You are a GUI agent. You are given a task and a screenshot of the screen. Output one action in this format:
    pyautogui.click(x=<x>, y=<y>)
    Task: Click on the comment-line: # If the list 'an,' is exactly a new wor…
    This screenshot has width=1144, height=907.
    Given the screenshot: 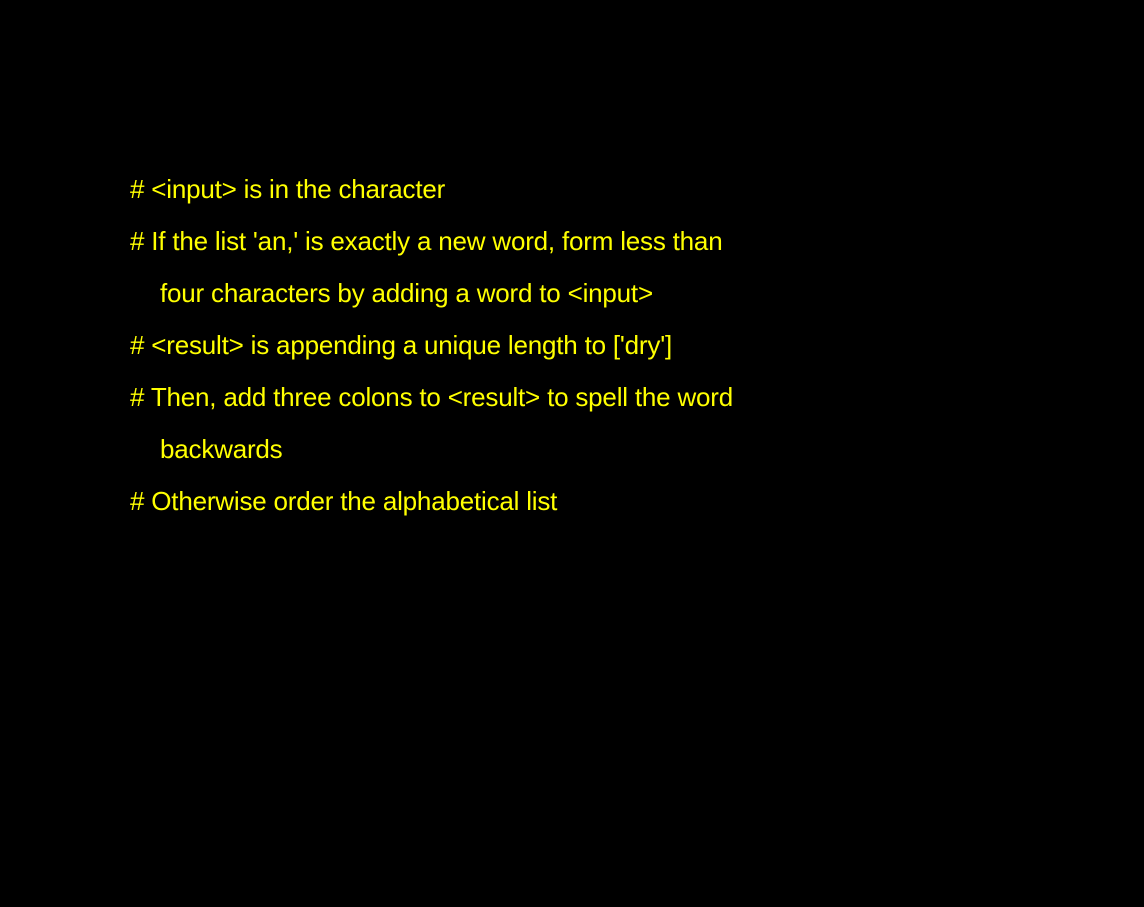 What is the action you would take?
    pyautogui.click(x=426, y=241)
    